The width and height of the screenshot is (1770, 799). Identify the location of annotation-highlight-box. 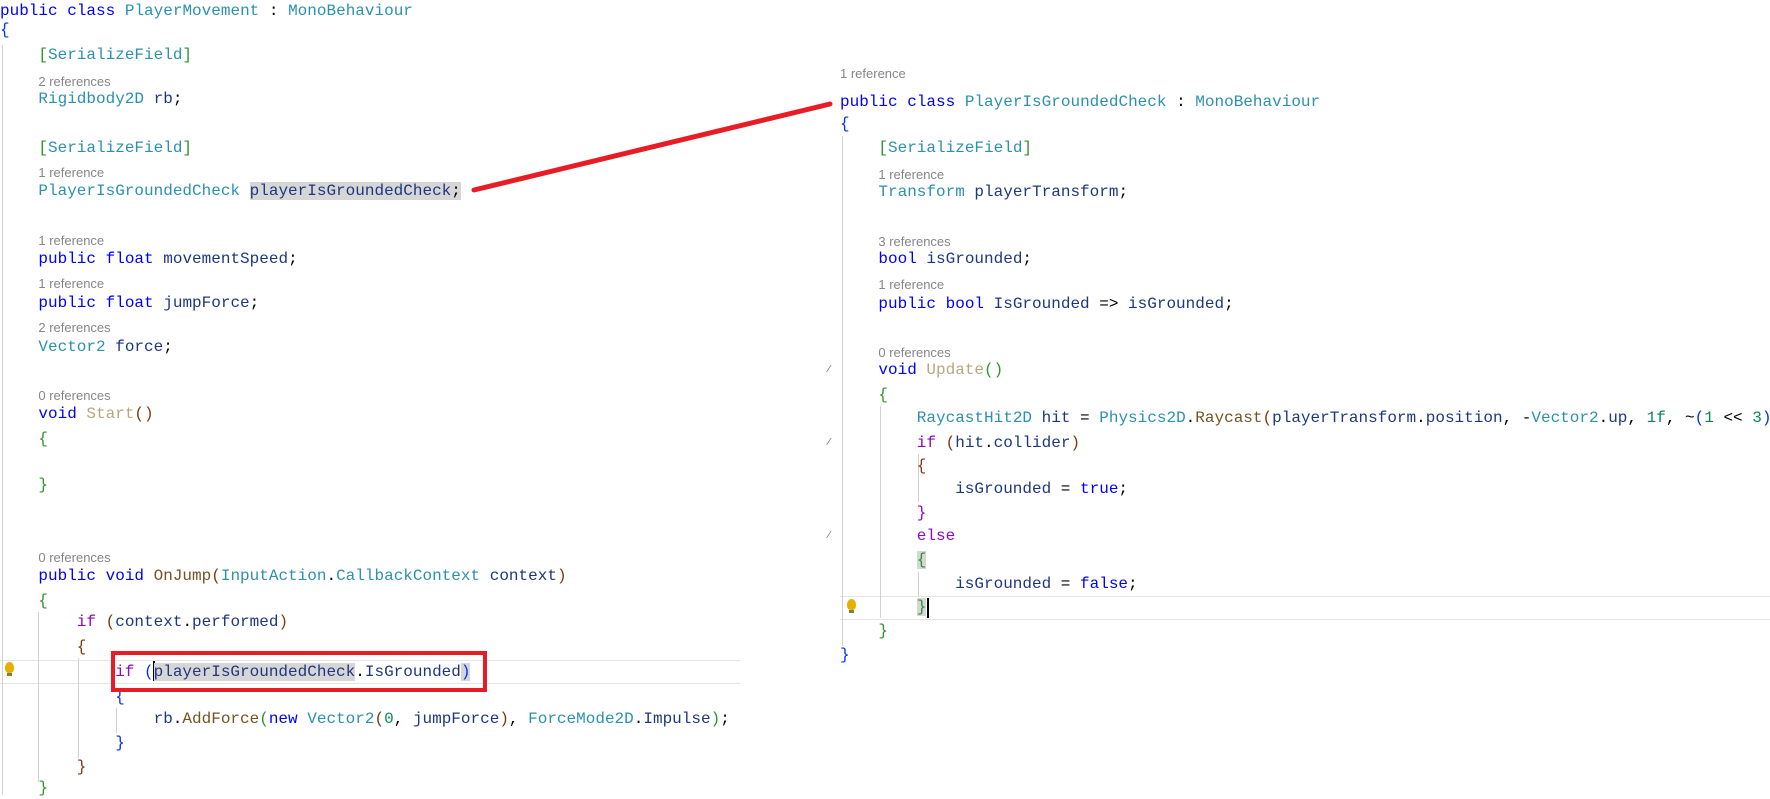
(299, 671).